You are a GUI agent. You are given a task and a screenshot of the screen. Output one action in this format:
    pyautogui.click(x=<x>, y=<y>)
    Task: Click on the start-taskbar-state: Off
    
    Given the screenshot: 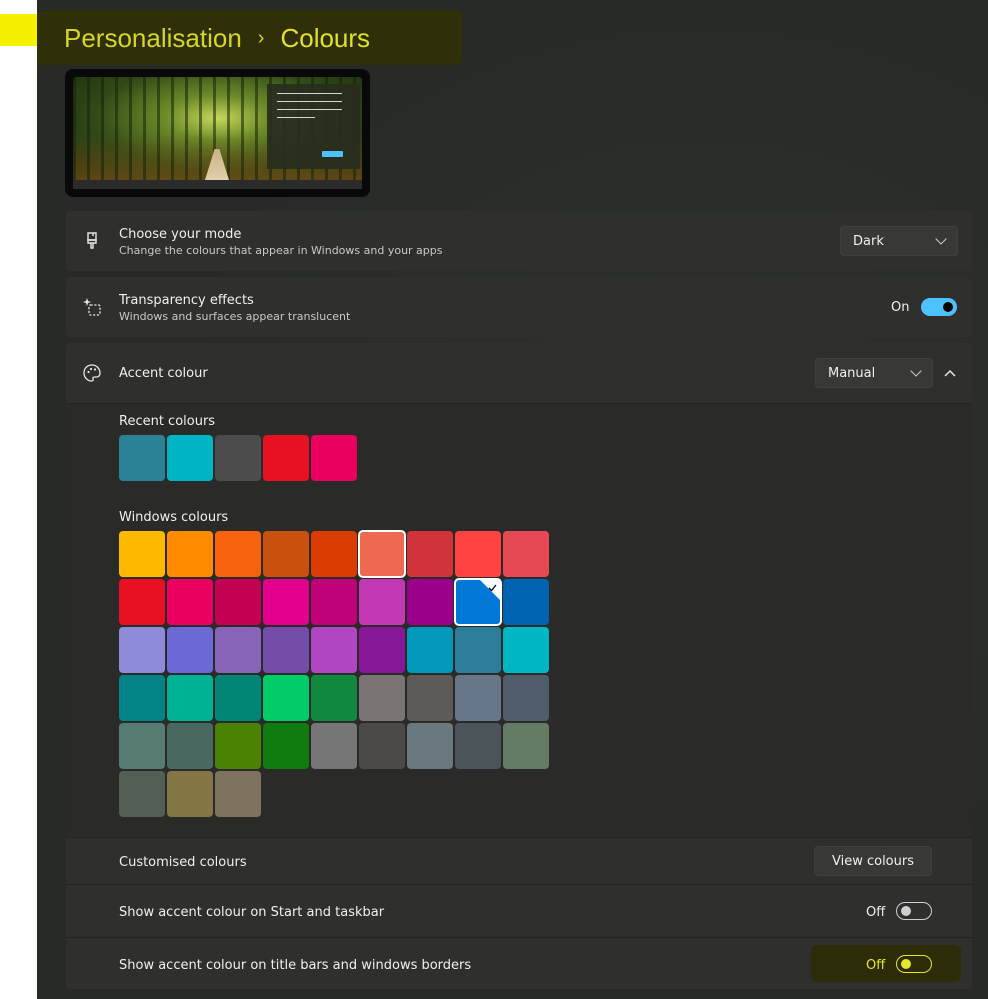 What is the action you would take?
    pyautogui.click(x=876, y=912)
    